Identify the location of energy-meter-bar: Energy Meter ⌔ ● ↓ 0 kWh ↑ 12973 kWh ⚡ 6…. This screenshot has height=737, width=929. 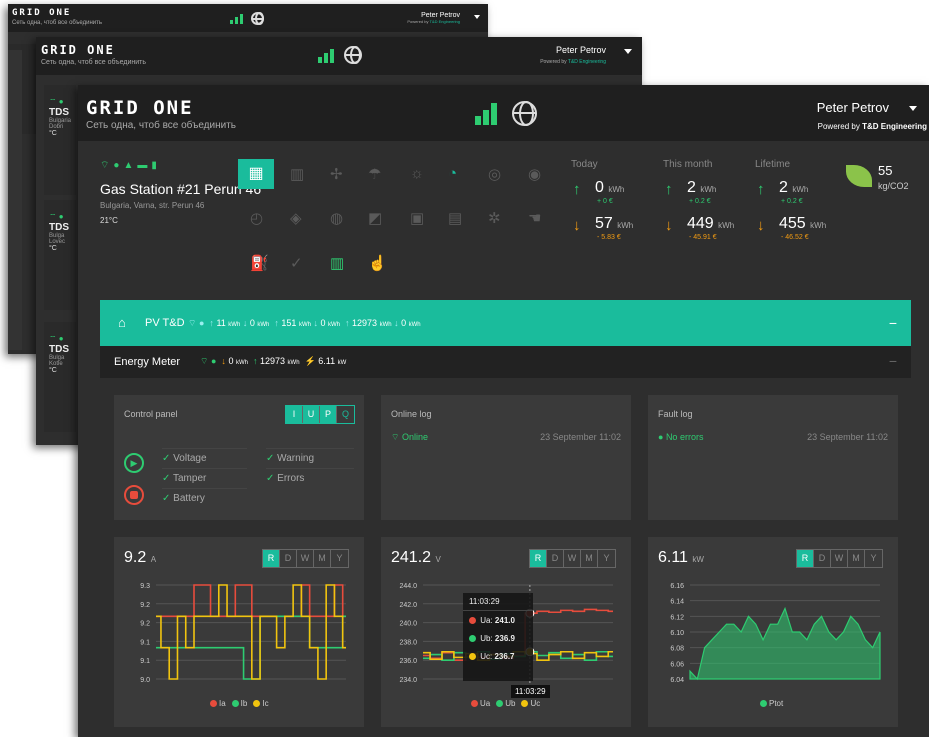
(505, 362).